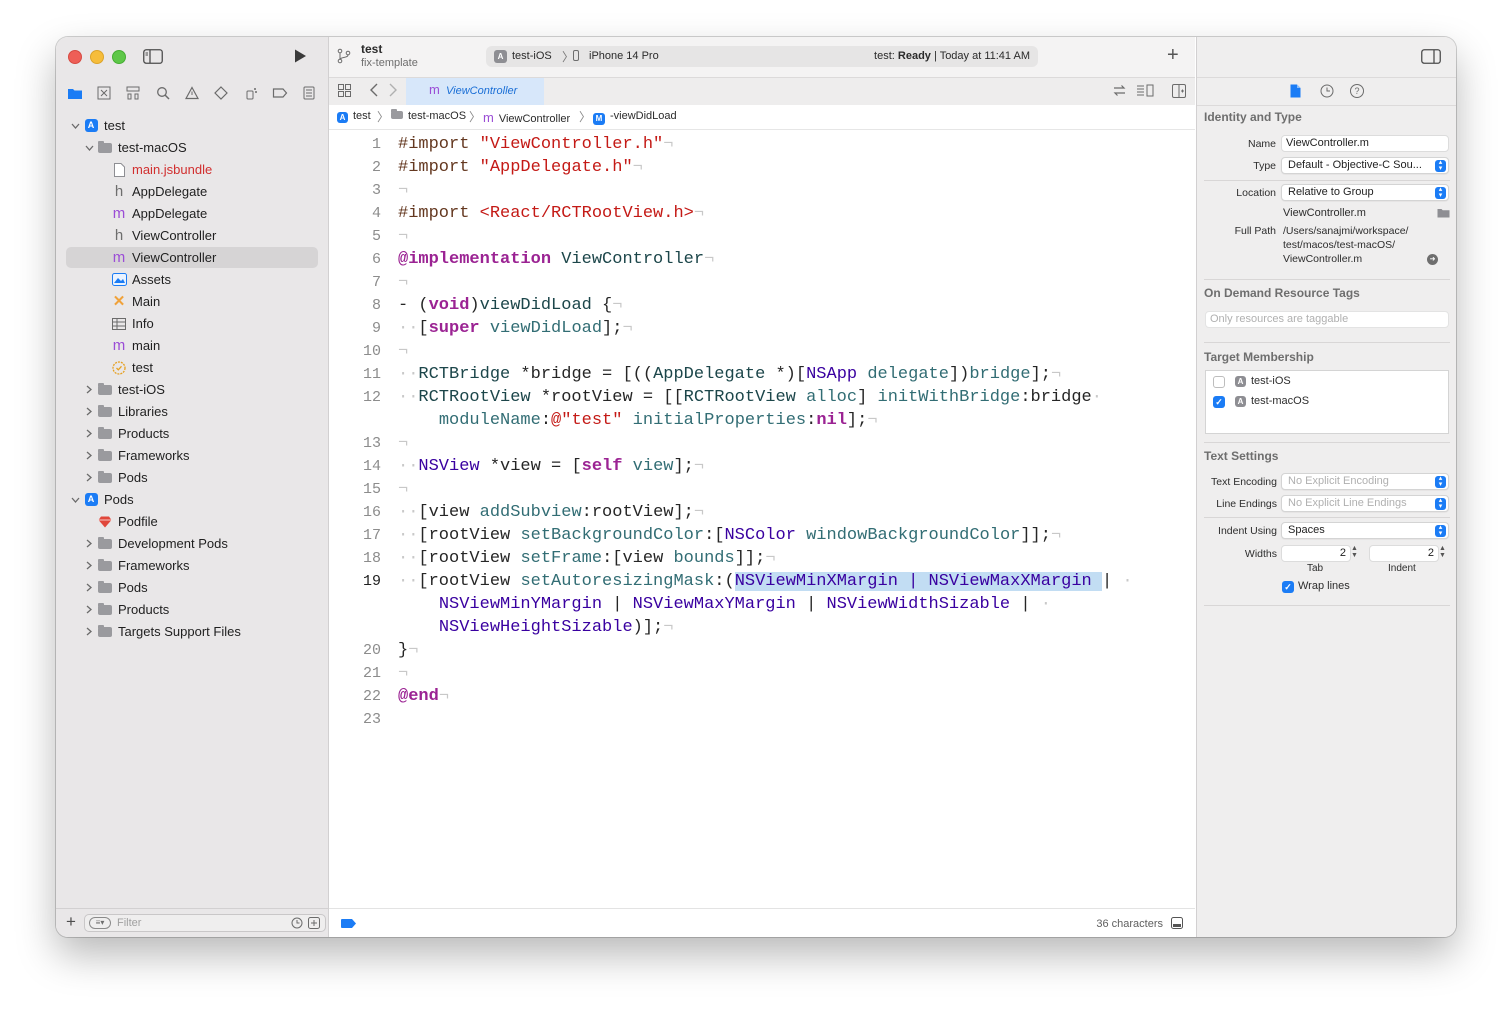  Describe the element at coordinates (192, 301) in the screenshot. I see `file-tree-row: ✕ Main` at that location.